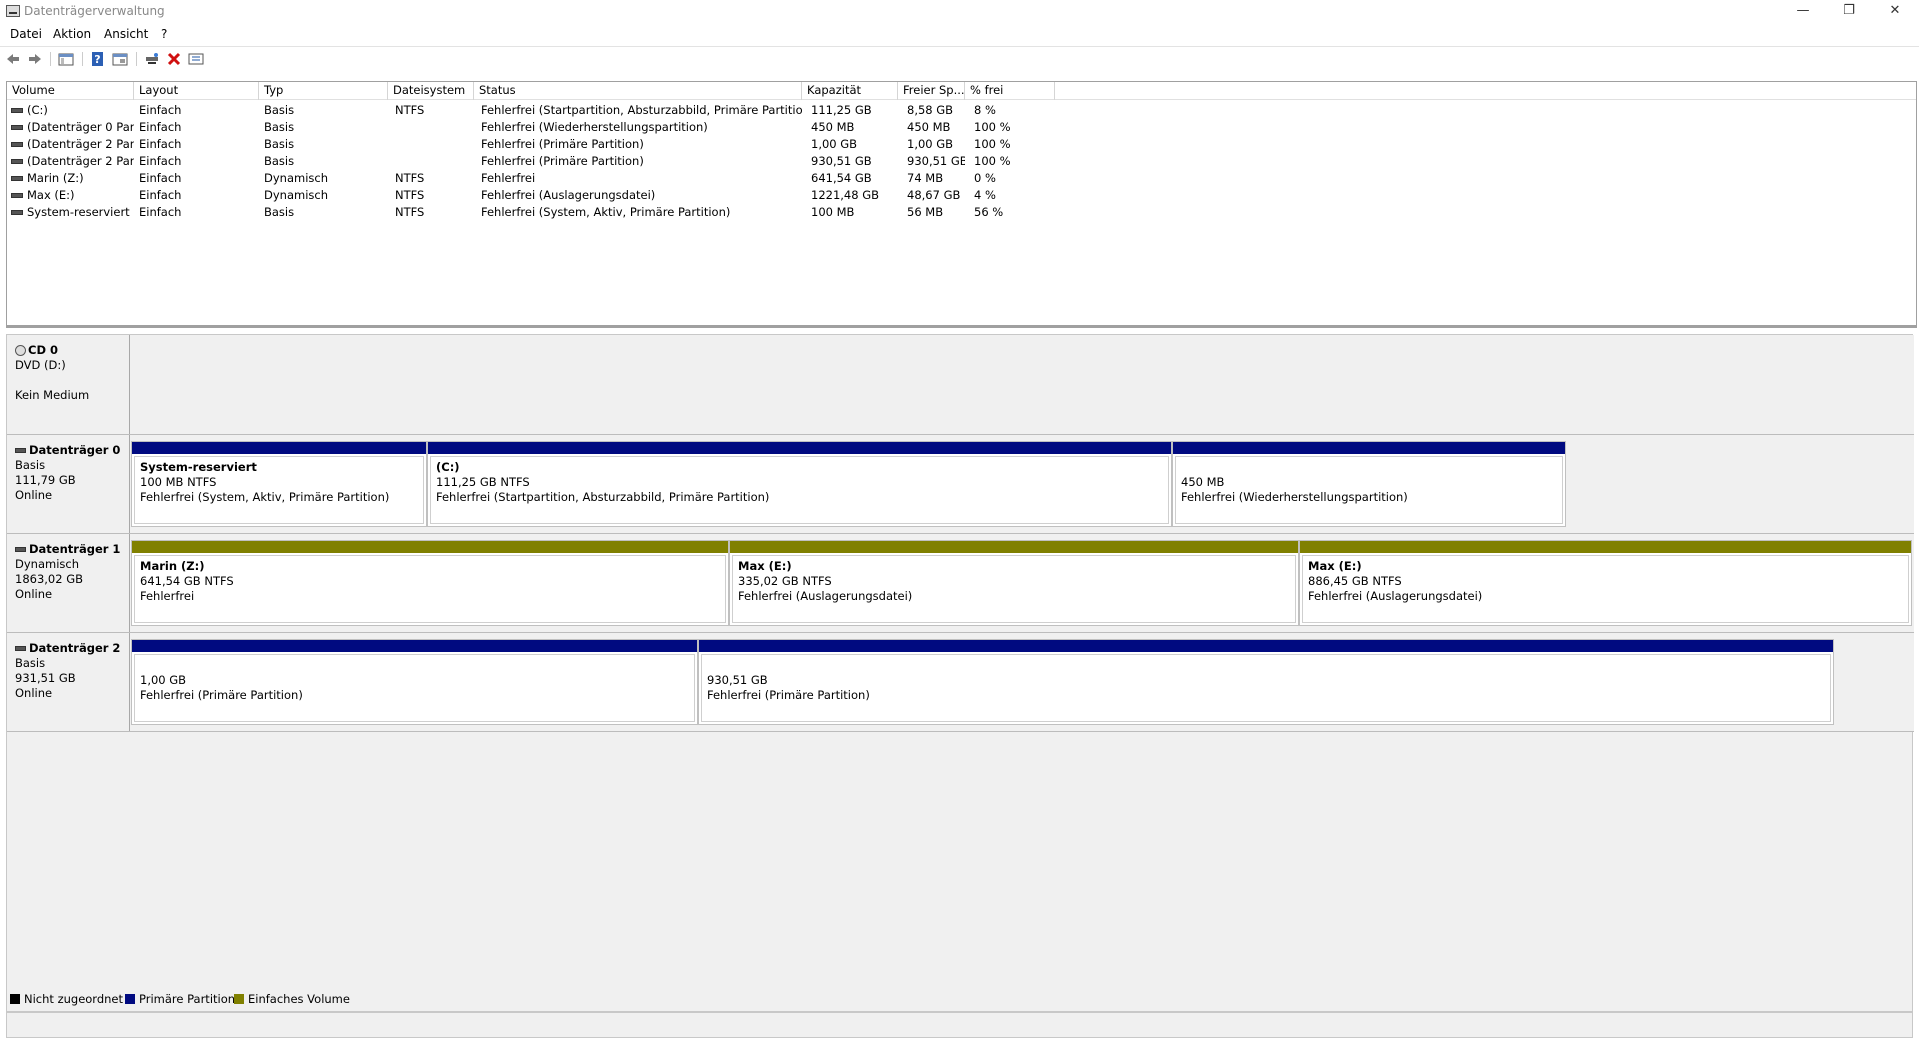 The height and width of the screenshot is (1040, 1919). I want to click on partition-disk2-part1: 1,00 GB Fehlerfrei (Primäre Partition), so click(414, 682).